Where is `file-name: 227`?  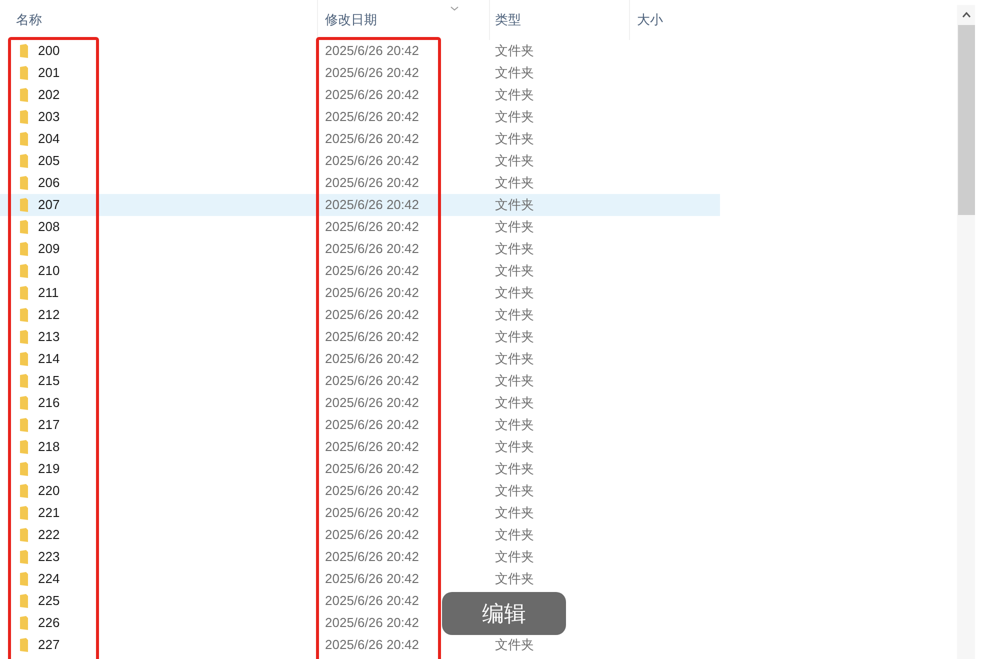
file-name: 227 is located at coordinates (49, 645).